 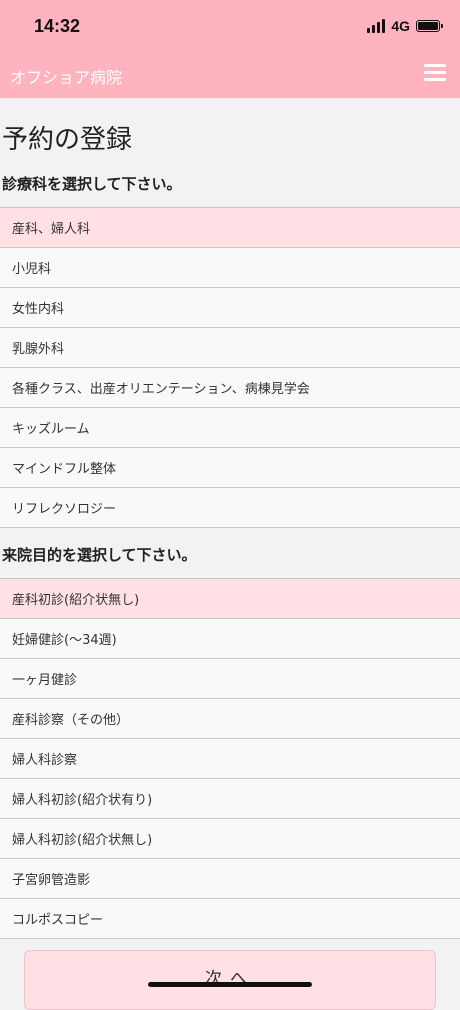 I want to click on status-indicators: 4G, so click(x=405, y=26).